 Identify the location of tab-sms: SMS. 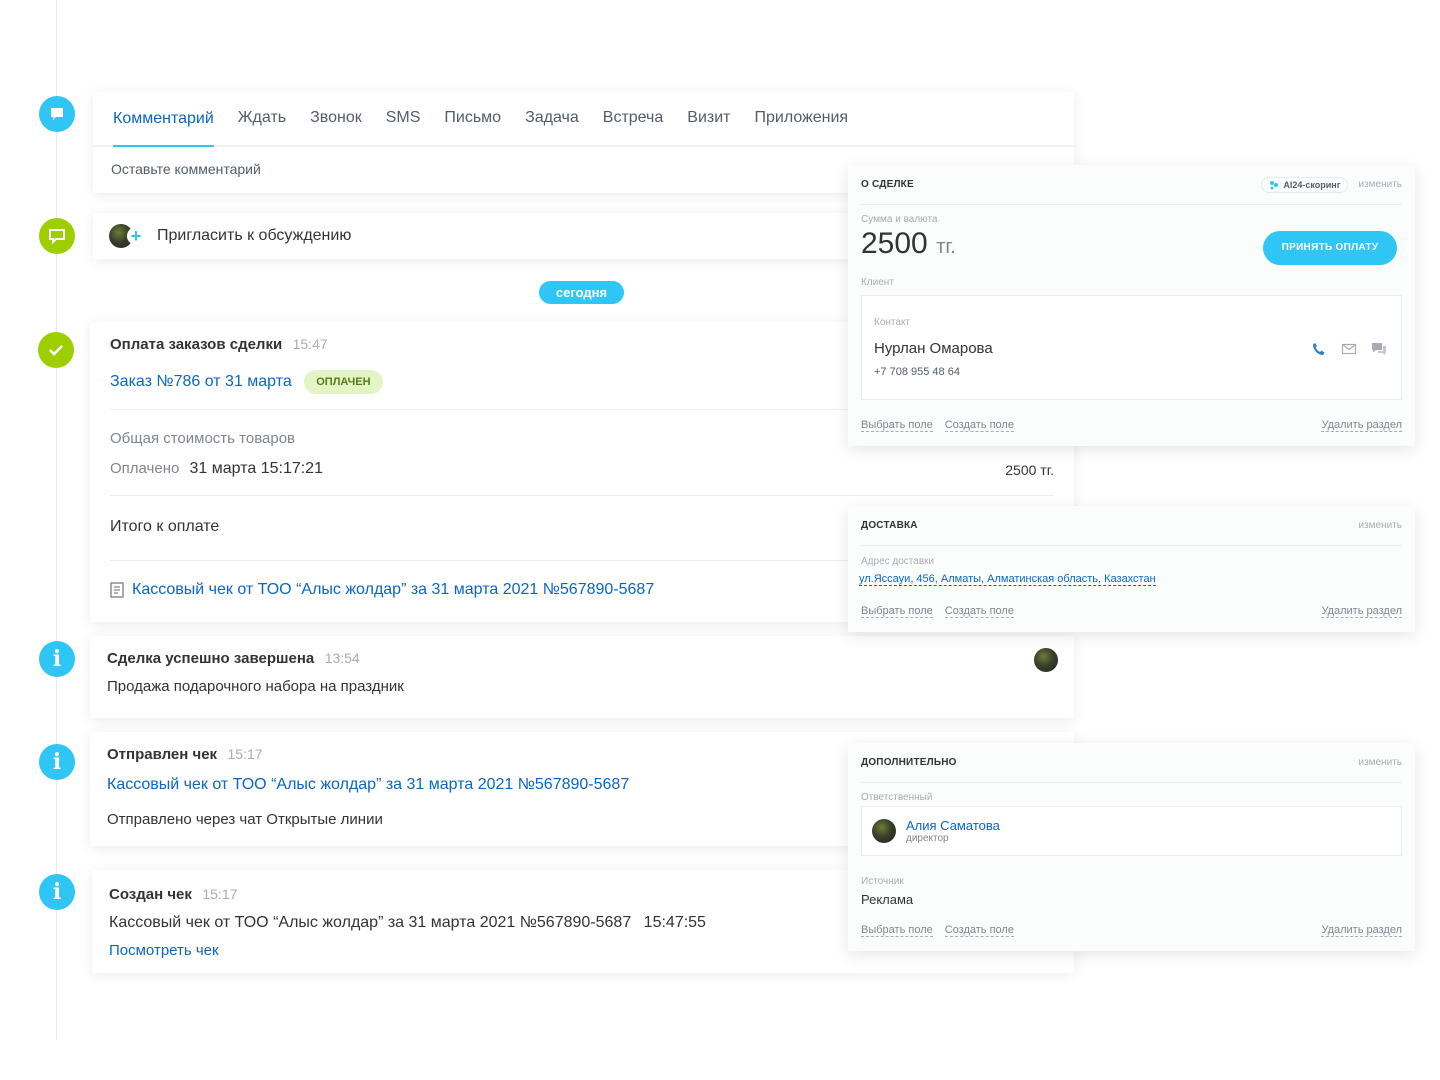
(403, 118).